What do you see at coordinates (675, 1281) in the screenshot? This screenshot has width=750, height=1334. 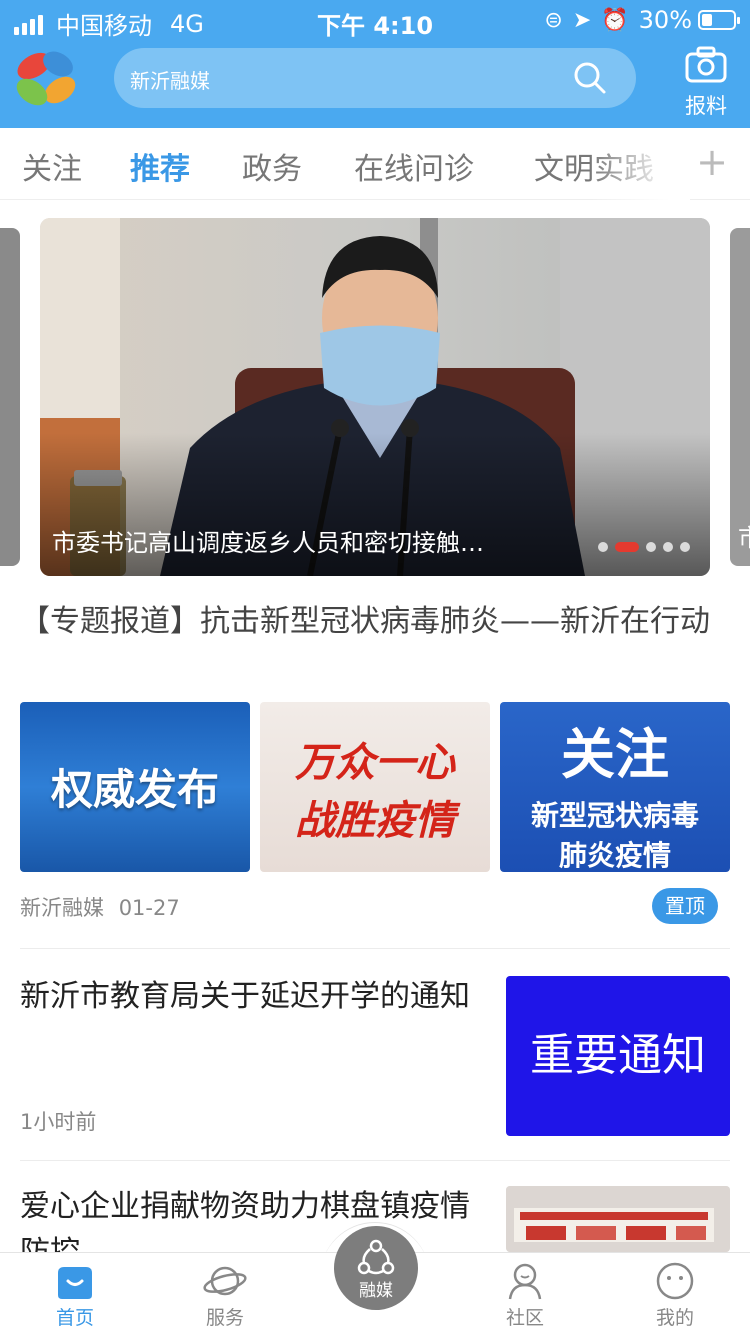 I see `smile-icon` at bounding box center [675, 1281].